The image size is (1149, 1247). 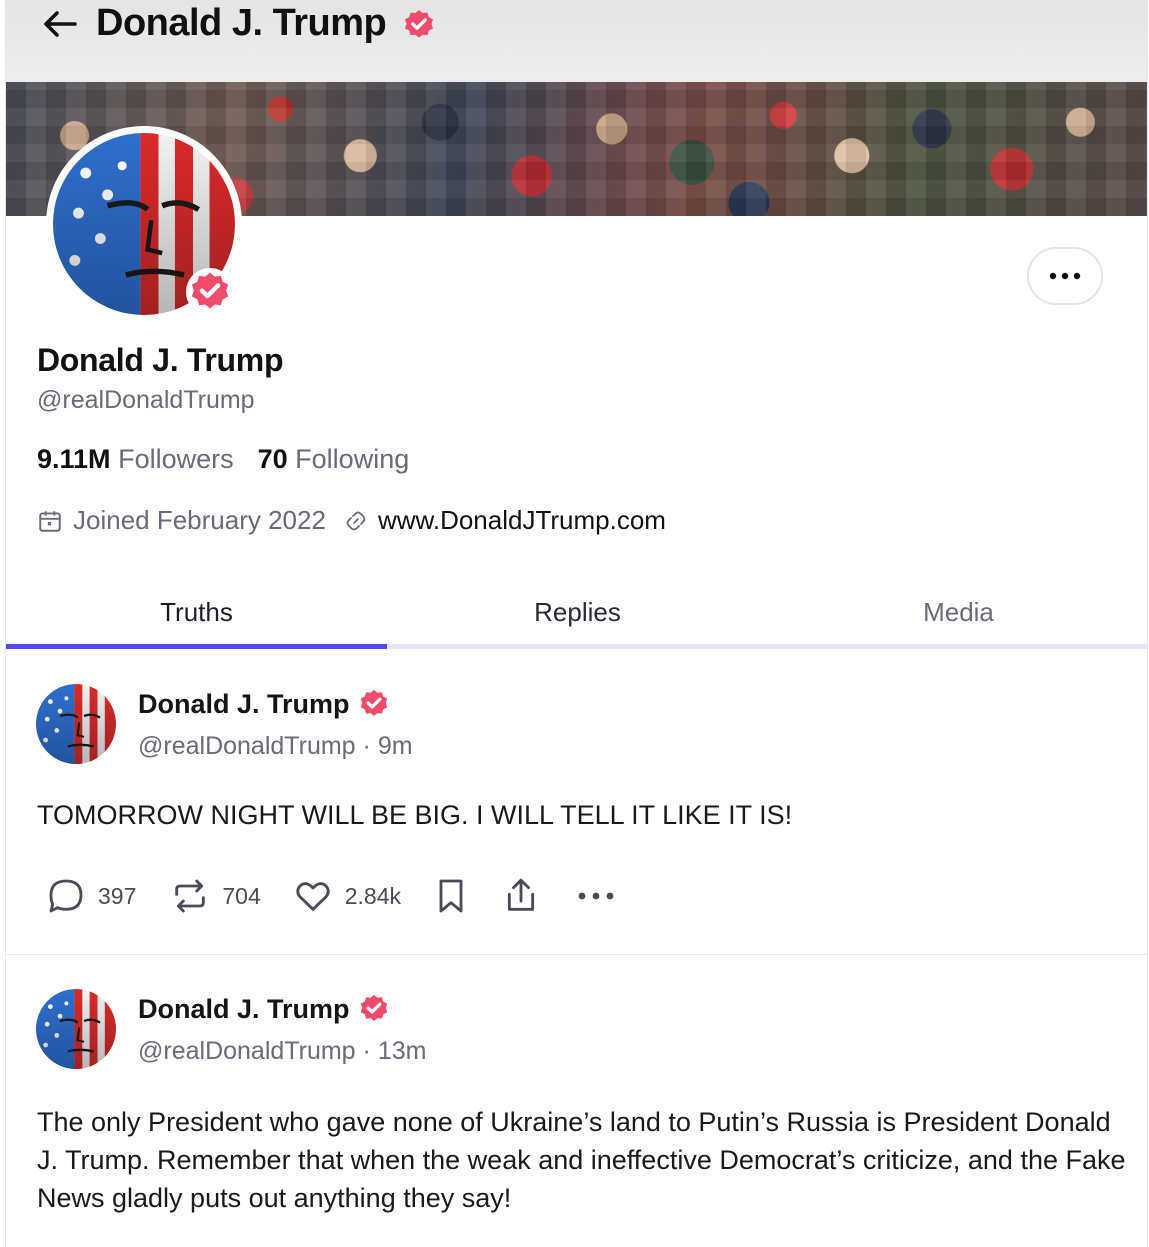 I want to click on like-count: 2.84k, so click(x=373, y=895).